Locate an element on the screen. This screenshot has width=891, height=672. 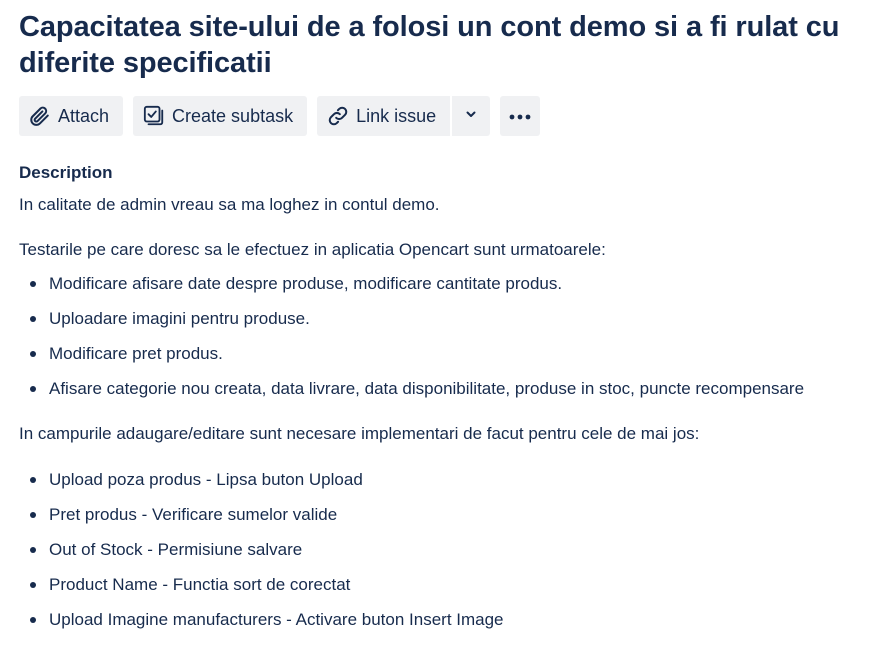
more-icon is located at coordinates (520, 116).